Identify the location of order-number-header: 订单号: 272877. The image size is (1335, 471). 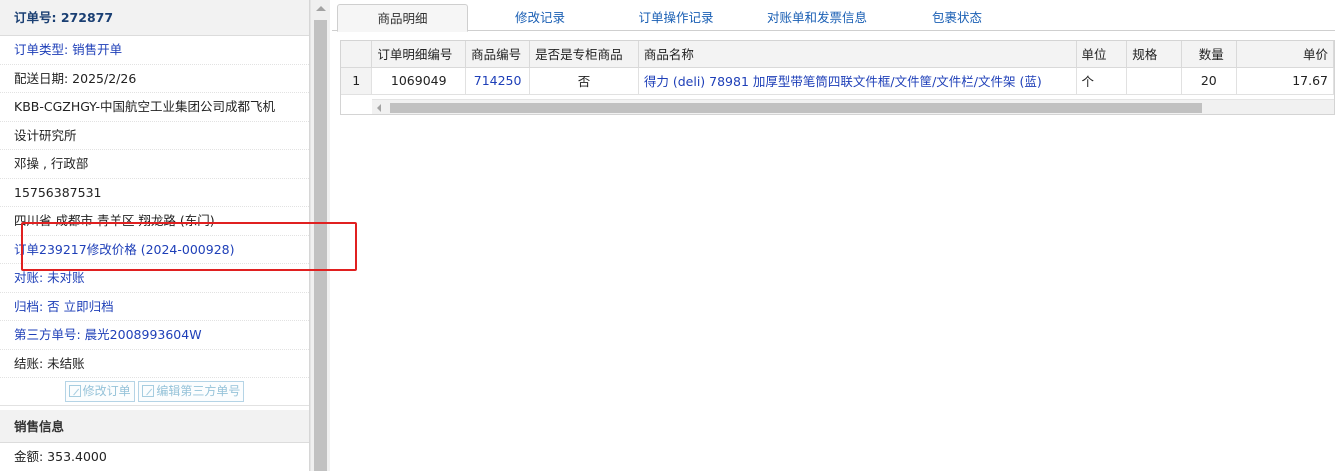
(154, 18).